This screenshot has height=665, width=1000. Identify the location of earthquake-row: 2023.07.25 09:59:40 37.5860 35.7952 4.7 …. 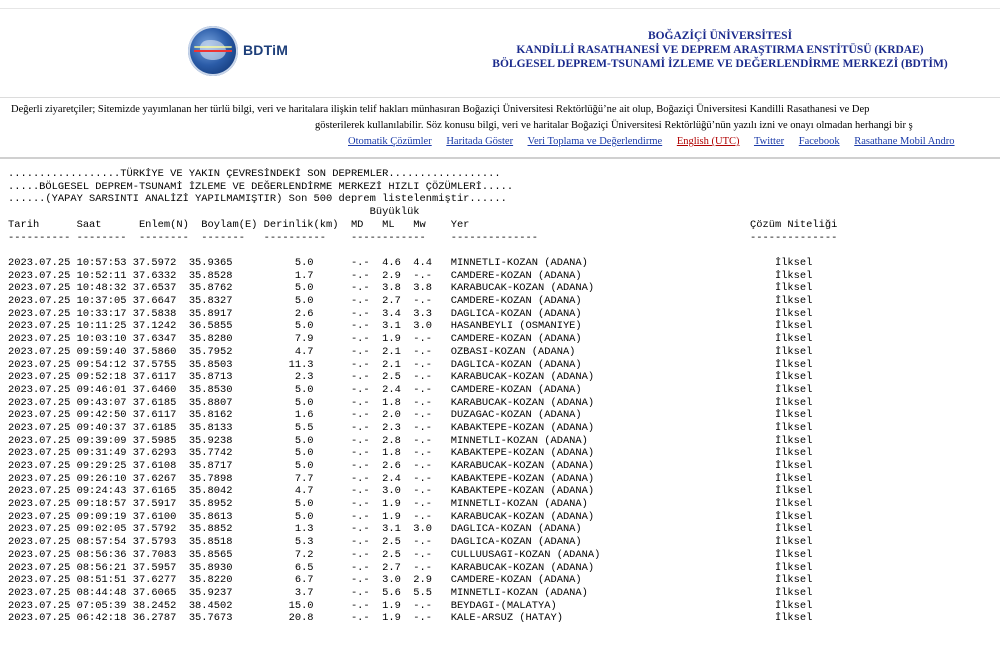
(410, 351).